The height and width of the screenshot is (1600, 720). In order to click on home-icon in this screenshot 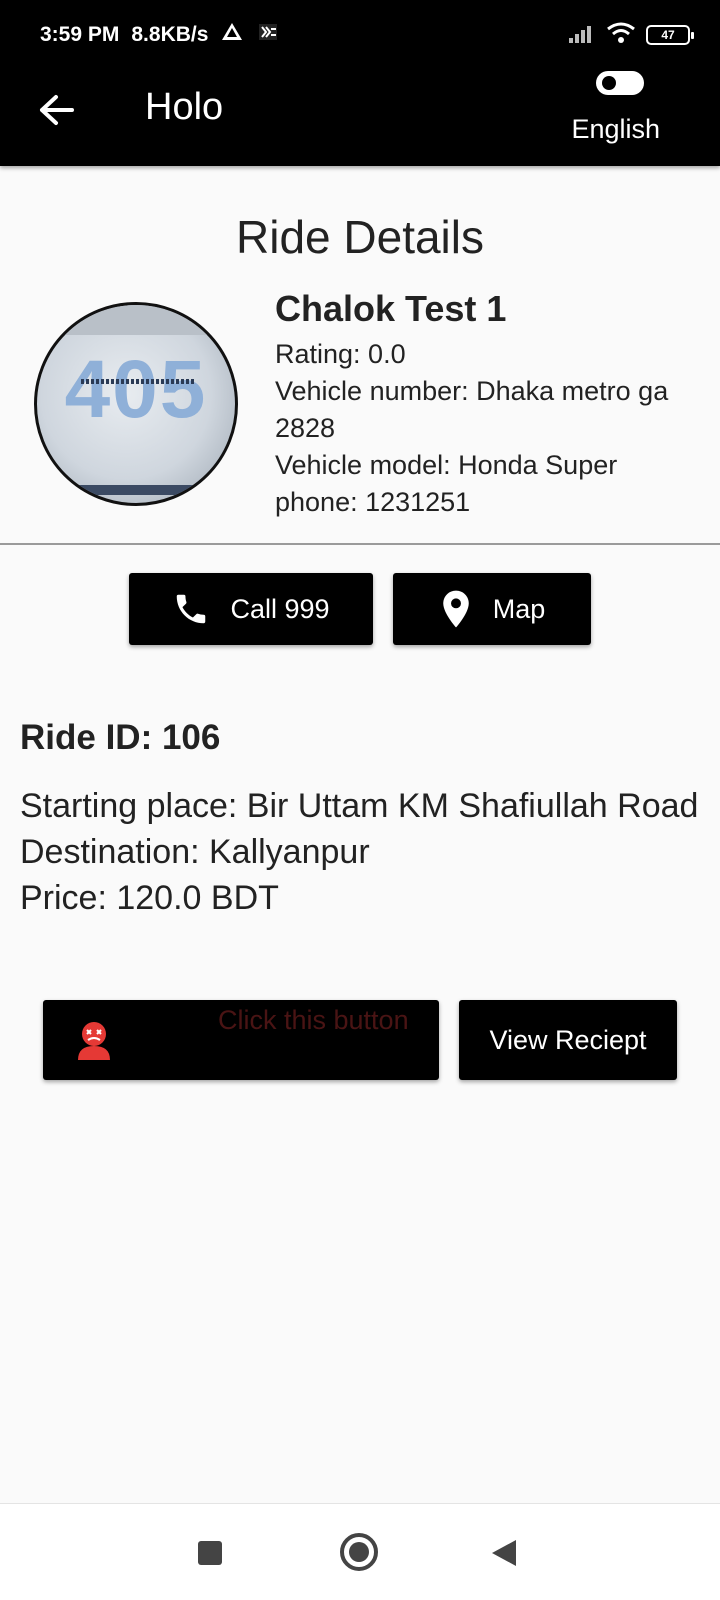, I will do `click(359, 1552)`.